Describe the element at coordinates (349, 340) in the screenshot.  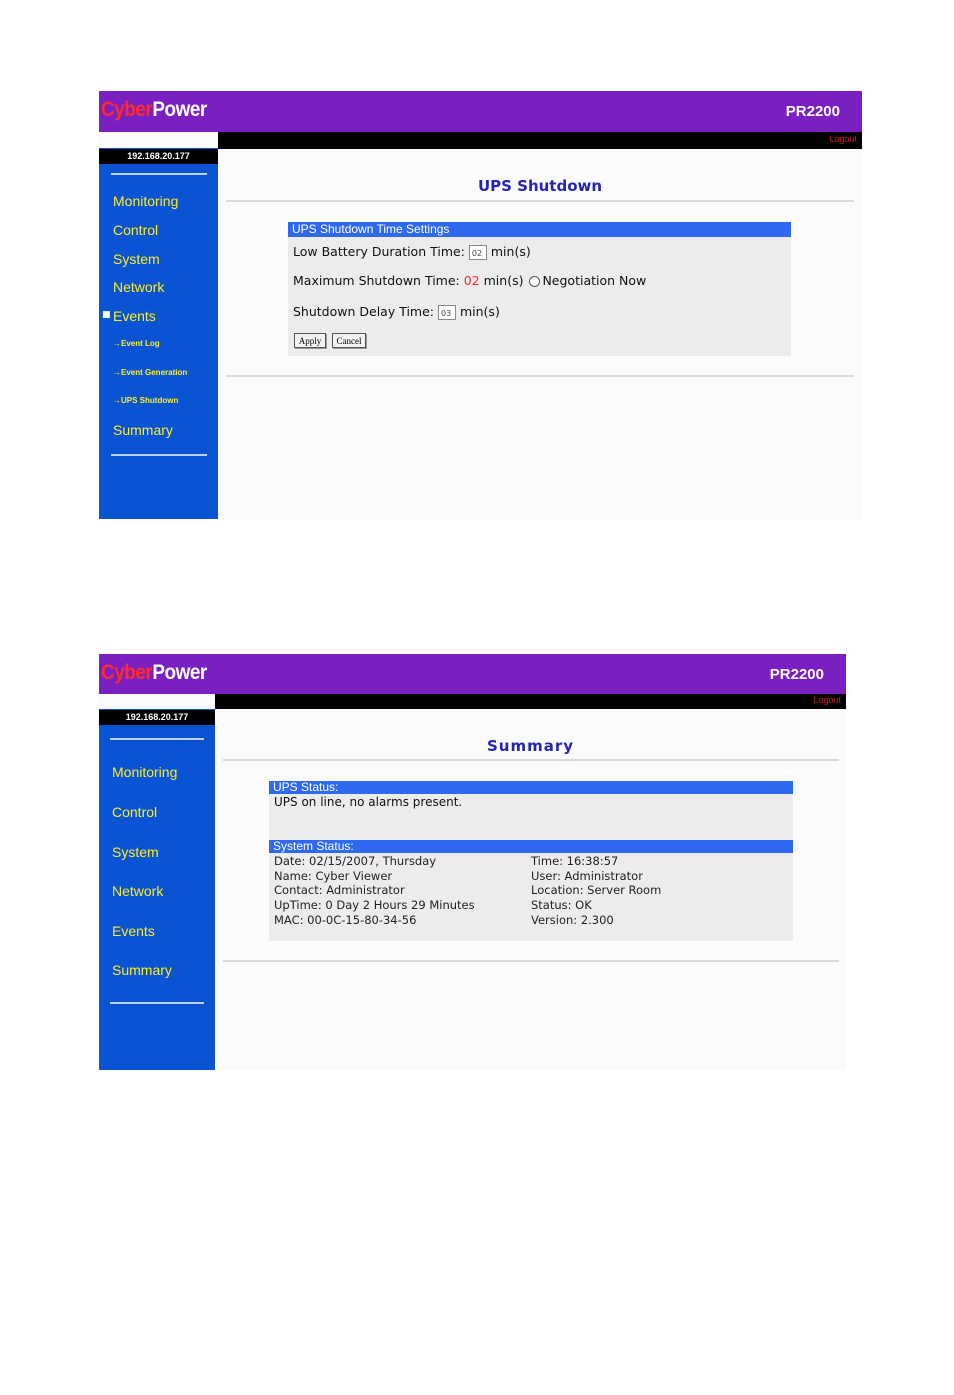
I see `cancel-button: Cancel` at that location.